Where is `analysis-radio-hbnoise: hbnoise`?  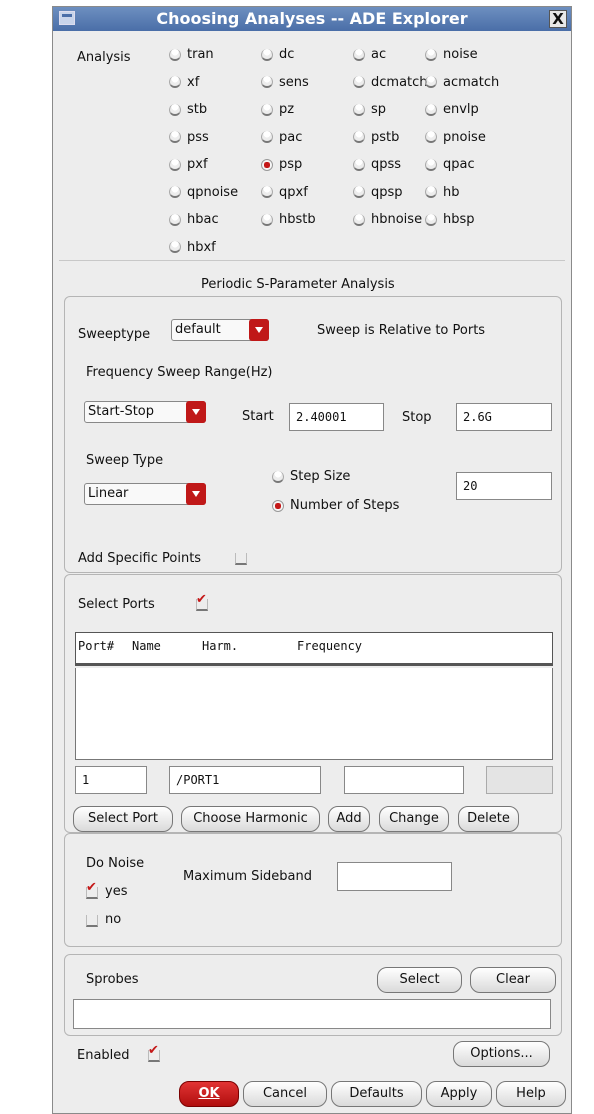
analysis-radio-hbnoise: hbnoise is located at coordinates (387, 219).